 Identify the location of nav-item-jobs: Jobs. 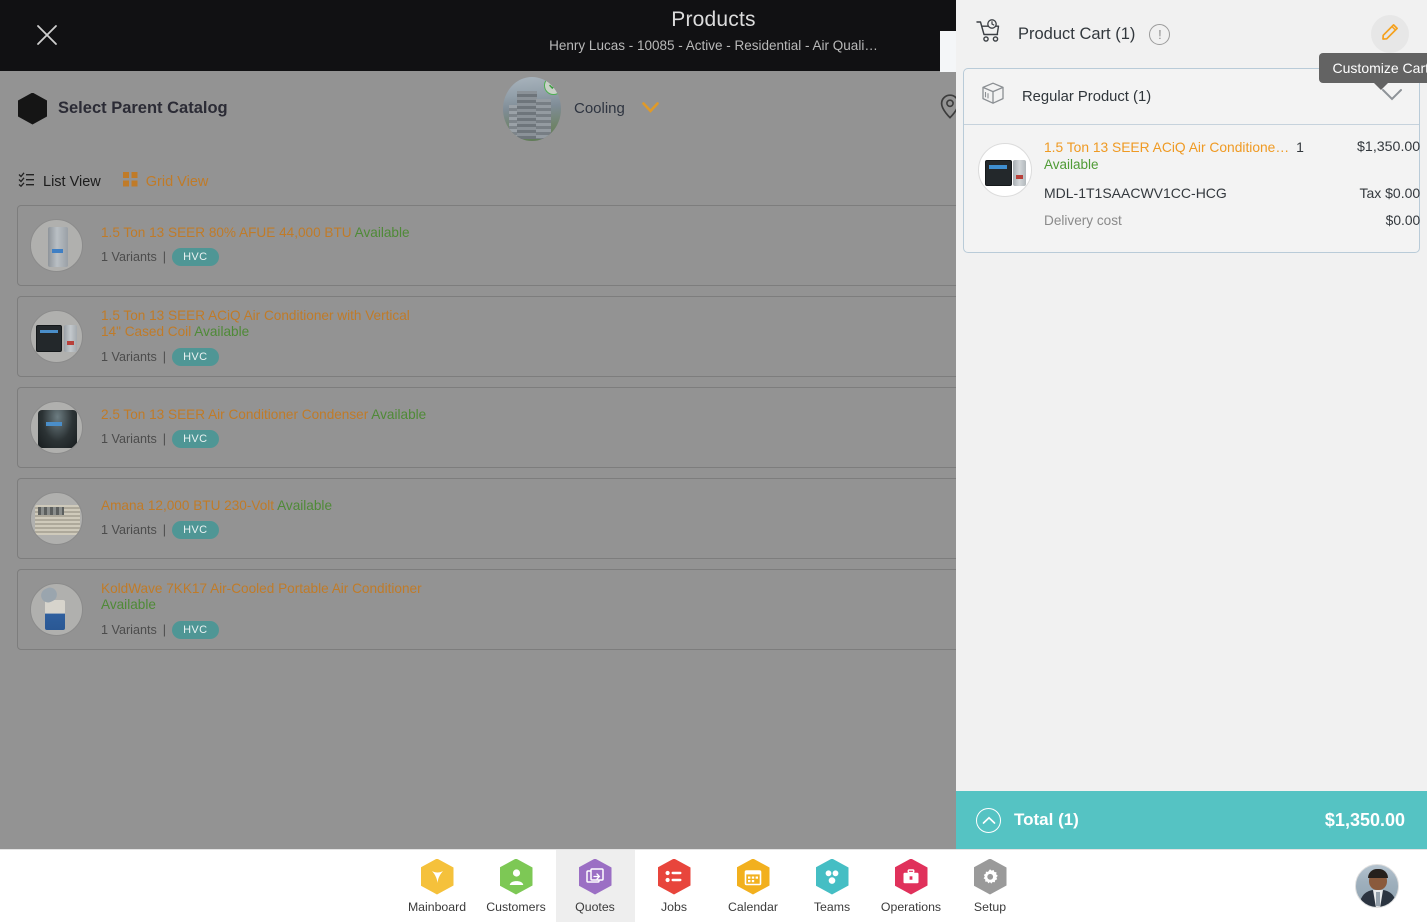
(674, 886).